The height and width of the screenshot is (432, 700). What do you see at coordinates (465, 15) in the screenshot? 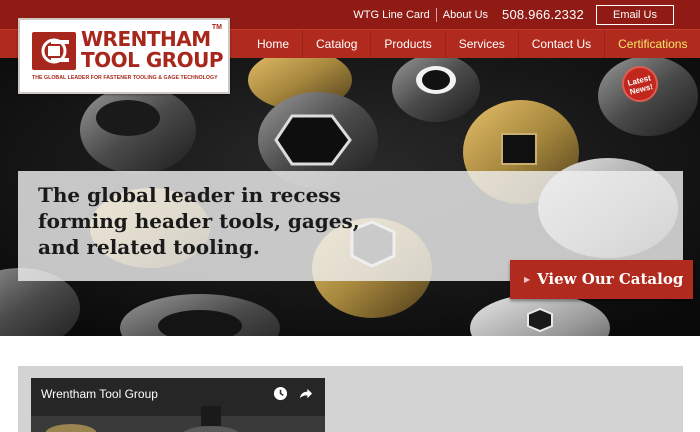
I see `about-link: About Us` at bounding box center [465, 15].